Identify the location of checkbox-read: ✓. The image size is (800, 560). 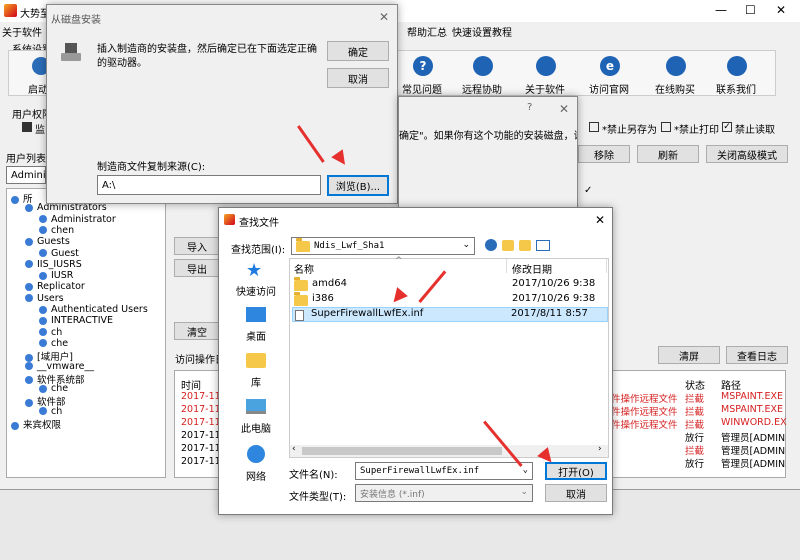
(727, 127).